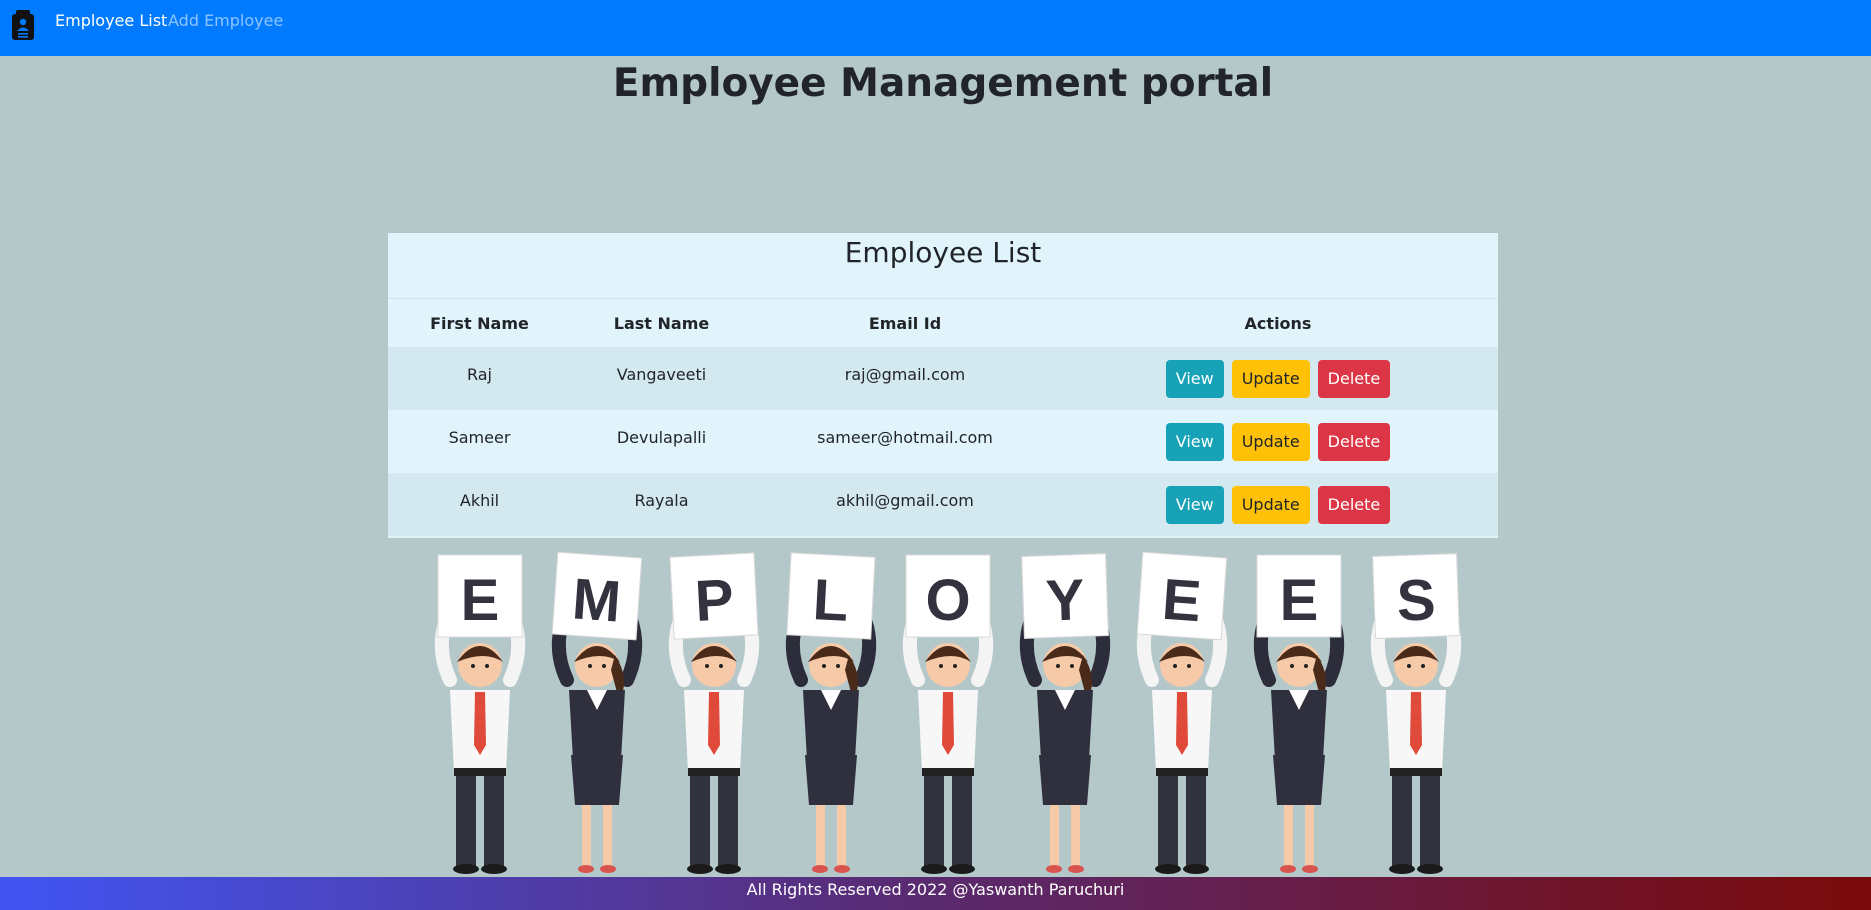 The image size is (1871, 910). What do you see at coordinates (905, 374) in the screenshot?
I see `email-cell: raj@gmail.com` at bounding box center [905, 374].